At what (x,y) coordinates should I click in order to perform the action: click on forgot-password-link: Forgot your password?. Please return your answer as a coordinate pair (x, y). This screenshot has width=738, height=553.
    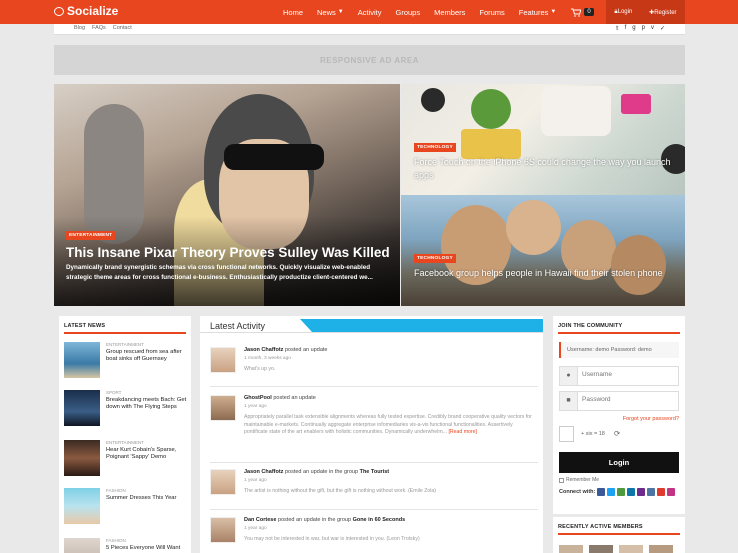
    Looking at the image, I should click on (651, 419).